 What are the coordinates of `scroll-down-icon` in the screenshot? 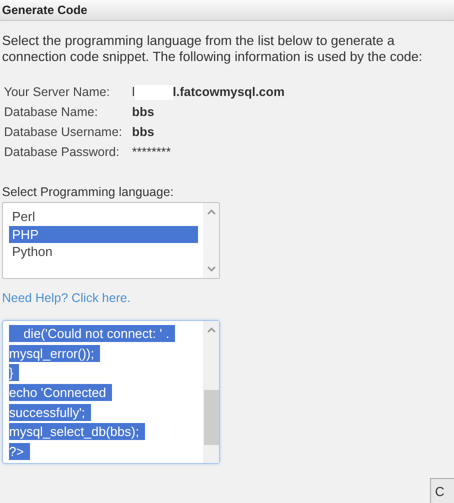 It's located at (211, 269).